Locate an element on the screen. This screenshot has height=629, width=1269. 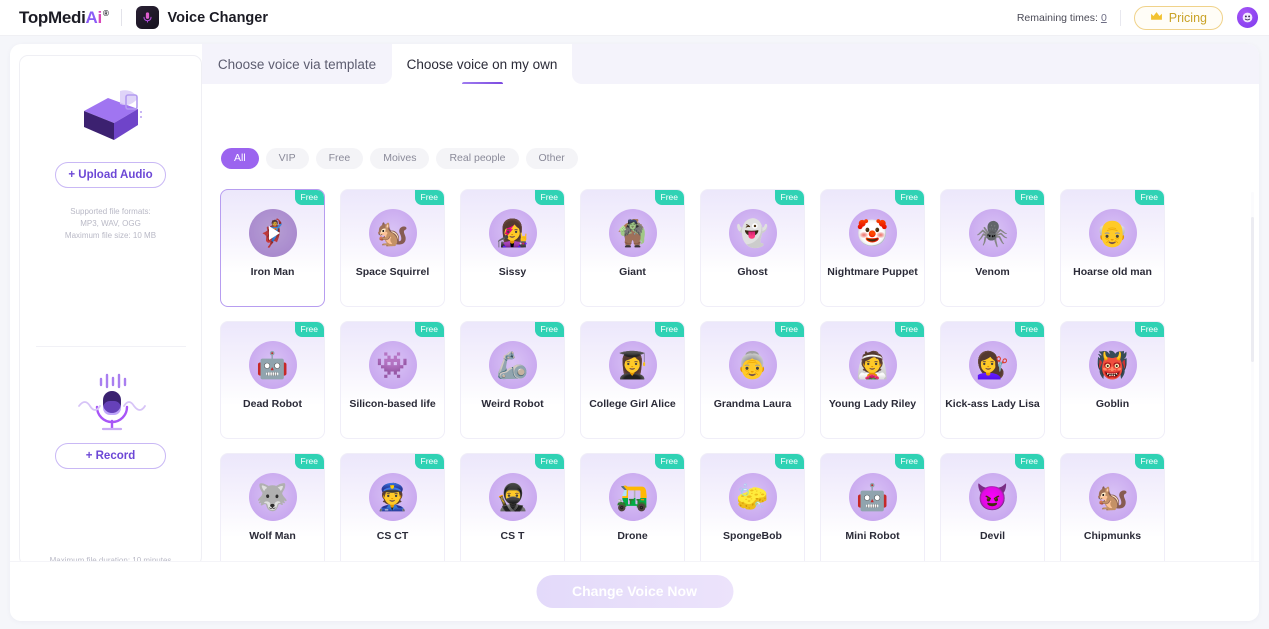
voice-avatar: 👹 is located at coordinates (1112, 365).